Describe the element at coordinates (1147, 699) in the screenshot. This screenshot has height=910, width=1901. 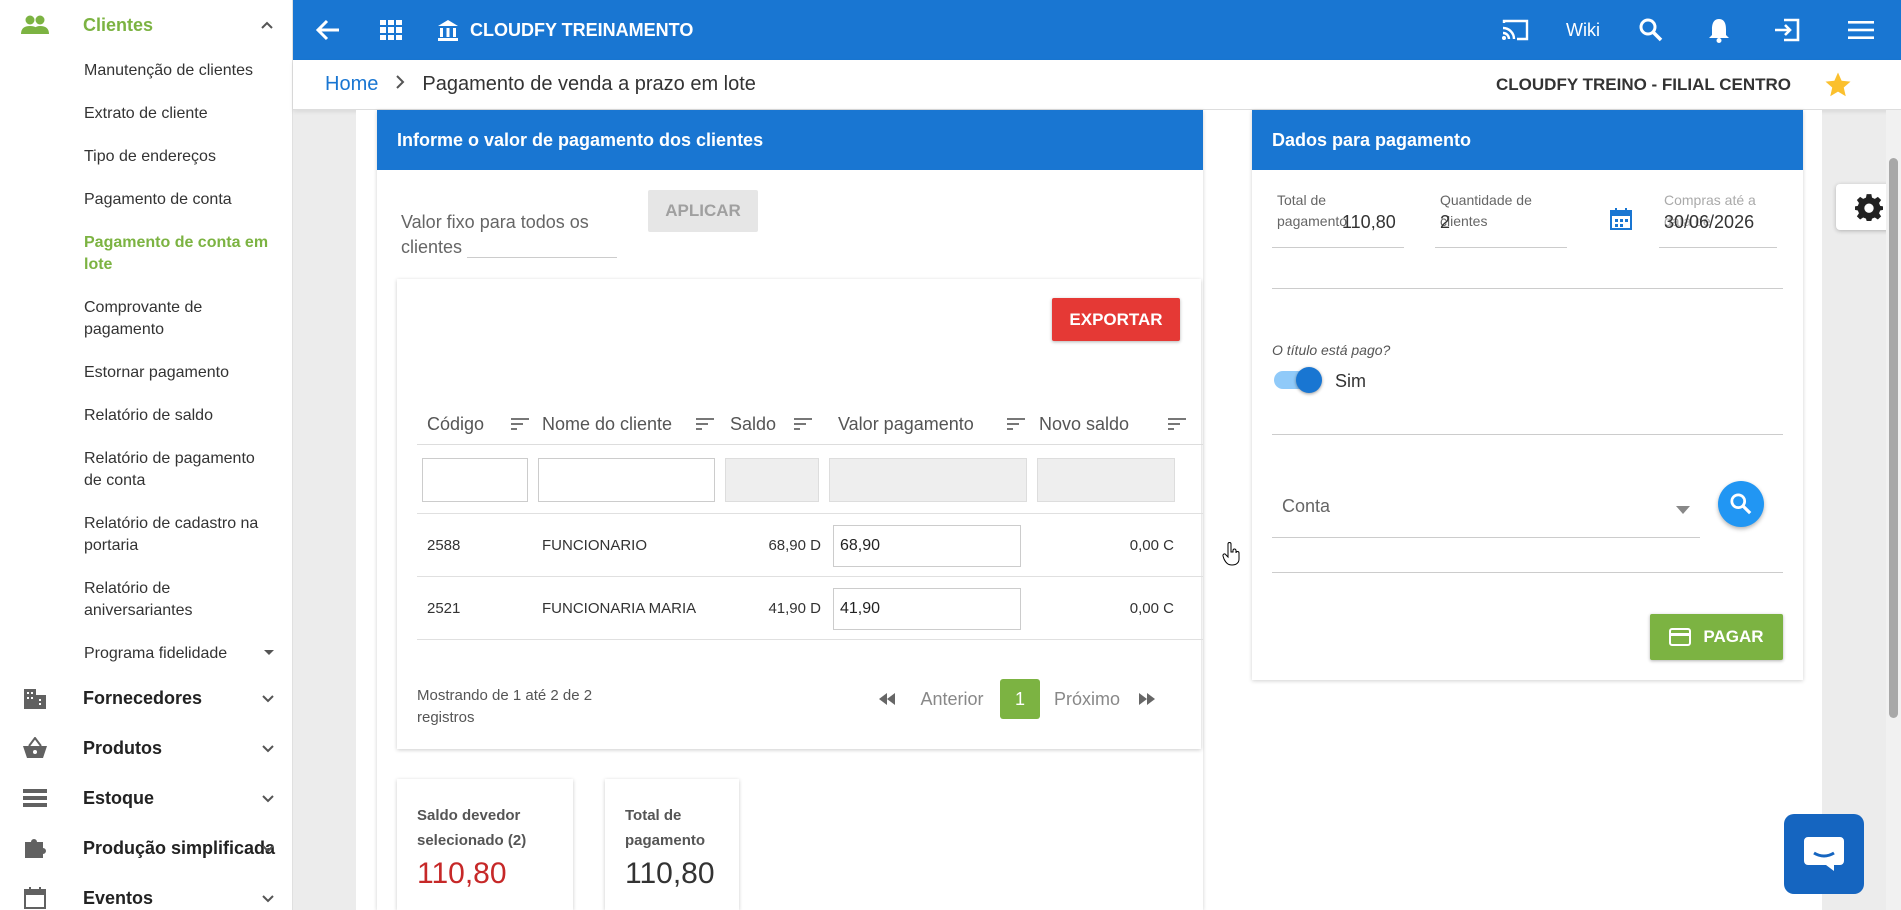
I see `last-page-icon` at that location.